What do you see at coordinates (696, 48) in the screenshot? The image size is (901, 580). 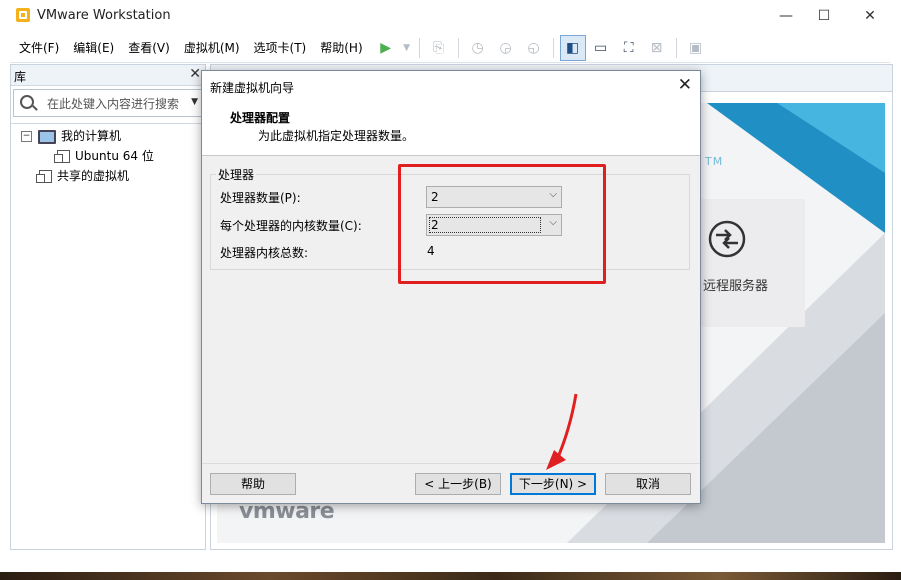 I see `thumbnail-view-icon: ▣` at bounding box center [696, 48].